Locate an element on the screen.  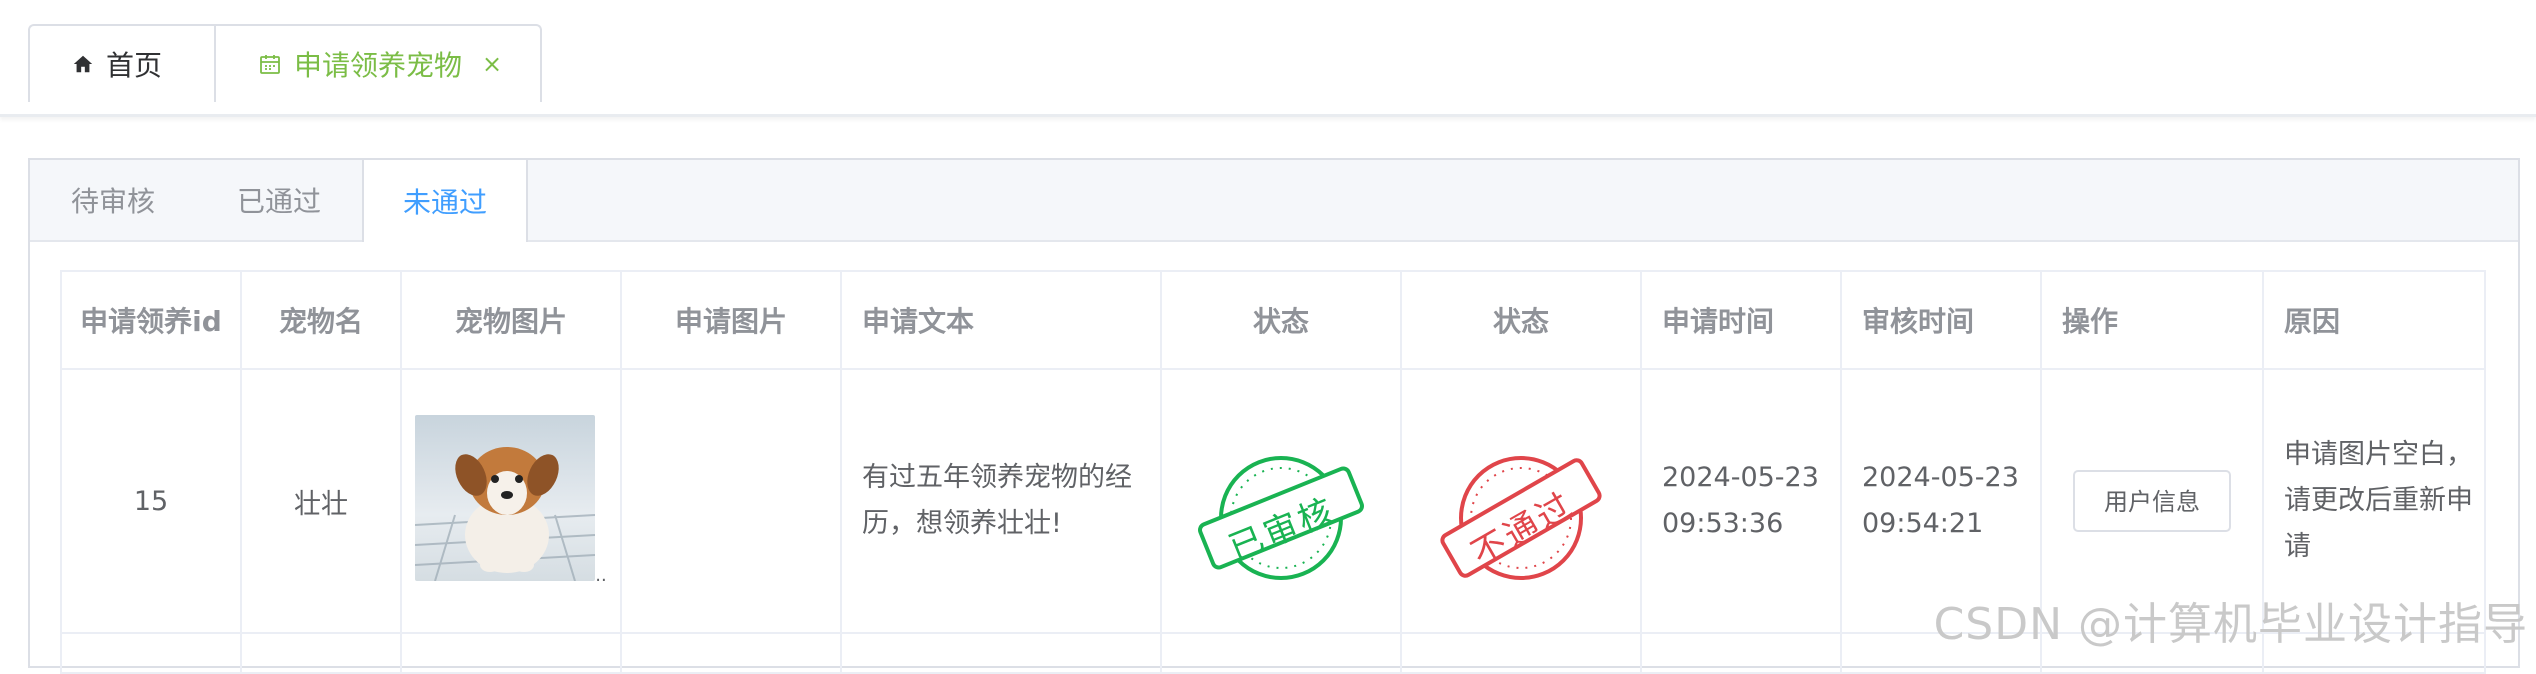
watermark: CSDN @计算机毕业设计指导 is located at coordinates (2230, 624).